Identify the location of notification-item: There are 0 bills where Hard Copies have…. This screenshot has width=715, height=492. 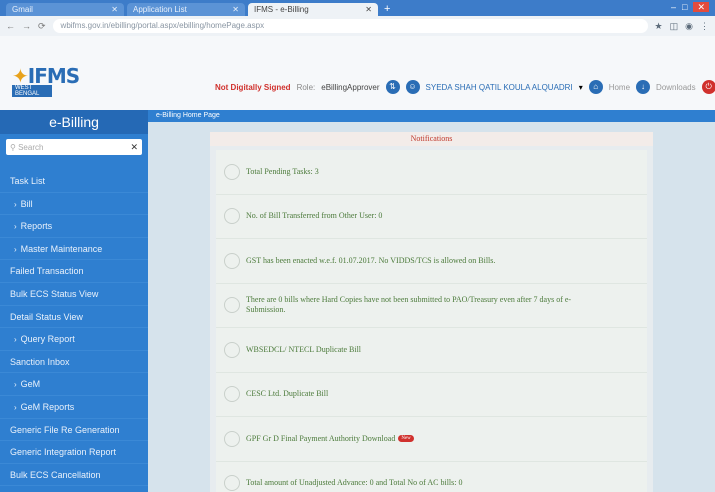
(431, 305).